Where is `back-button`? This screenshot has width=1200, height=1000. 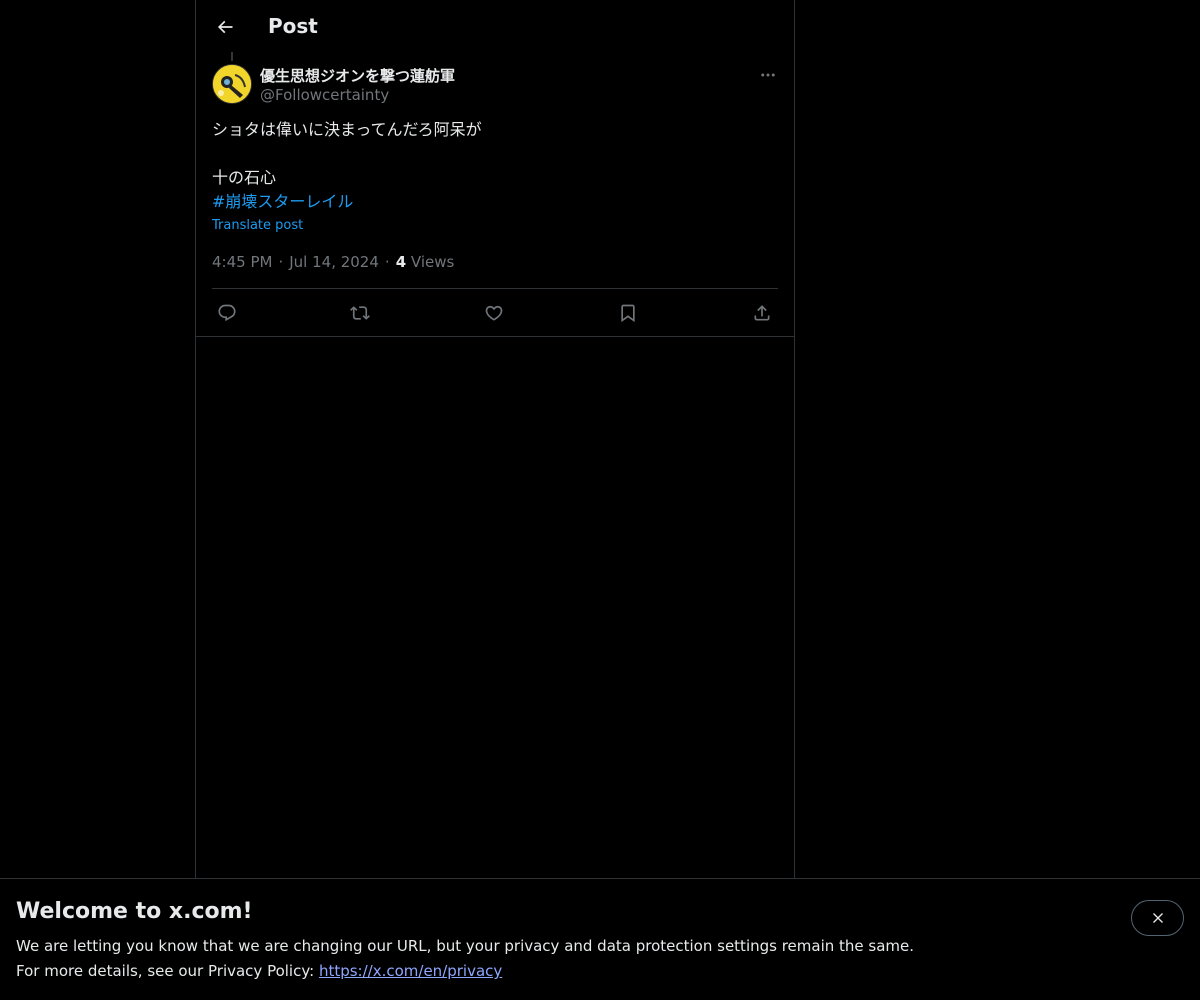
back-button is located at coordinates (225, 27).